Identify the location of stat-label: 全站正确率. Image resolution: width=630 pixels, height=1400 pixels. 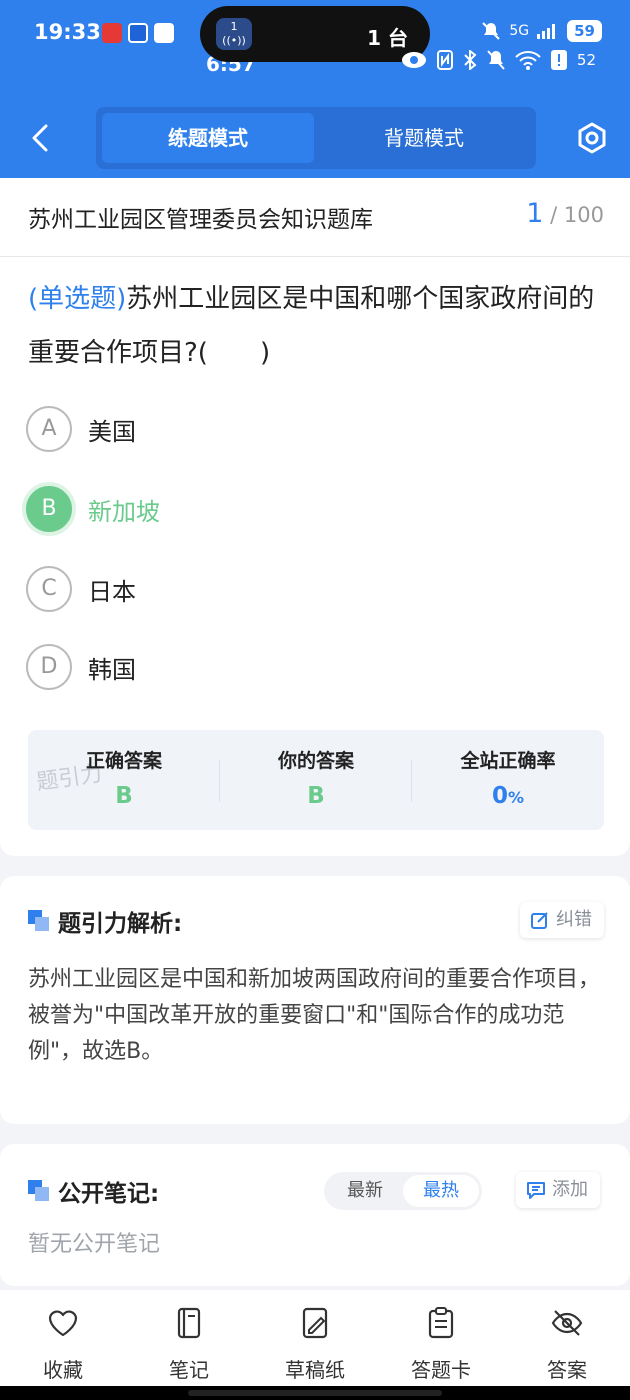
(508, 761).